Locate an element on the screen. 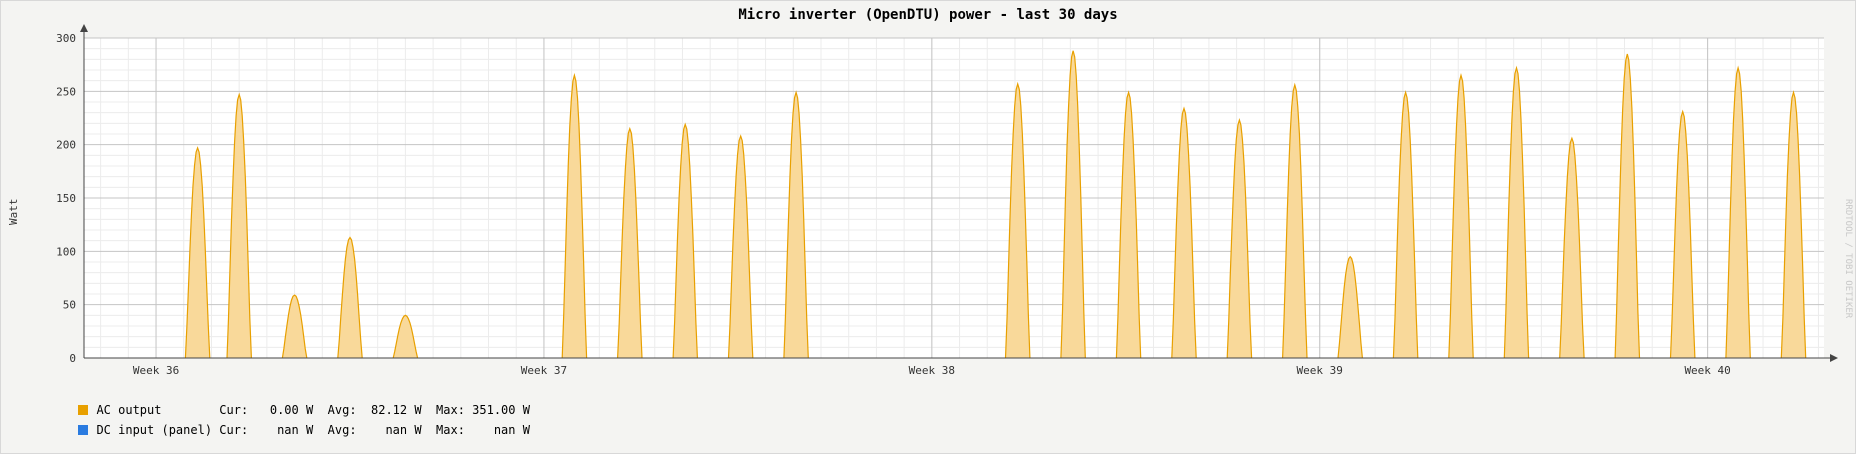 The image size is (1856, 454). legend-swatch-dc is located at coordinates (83, 430).